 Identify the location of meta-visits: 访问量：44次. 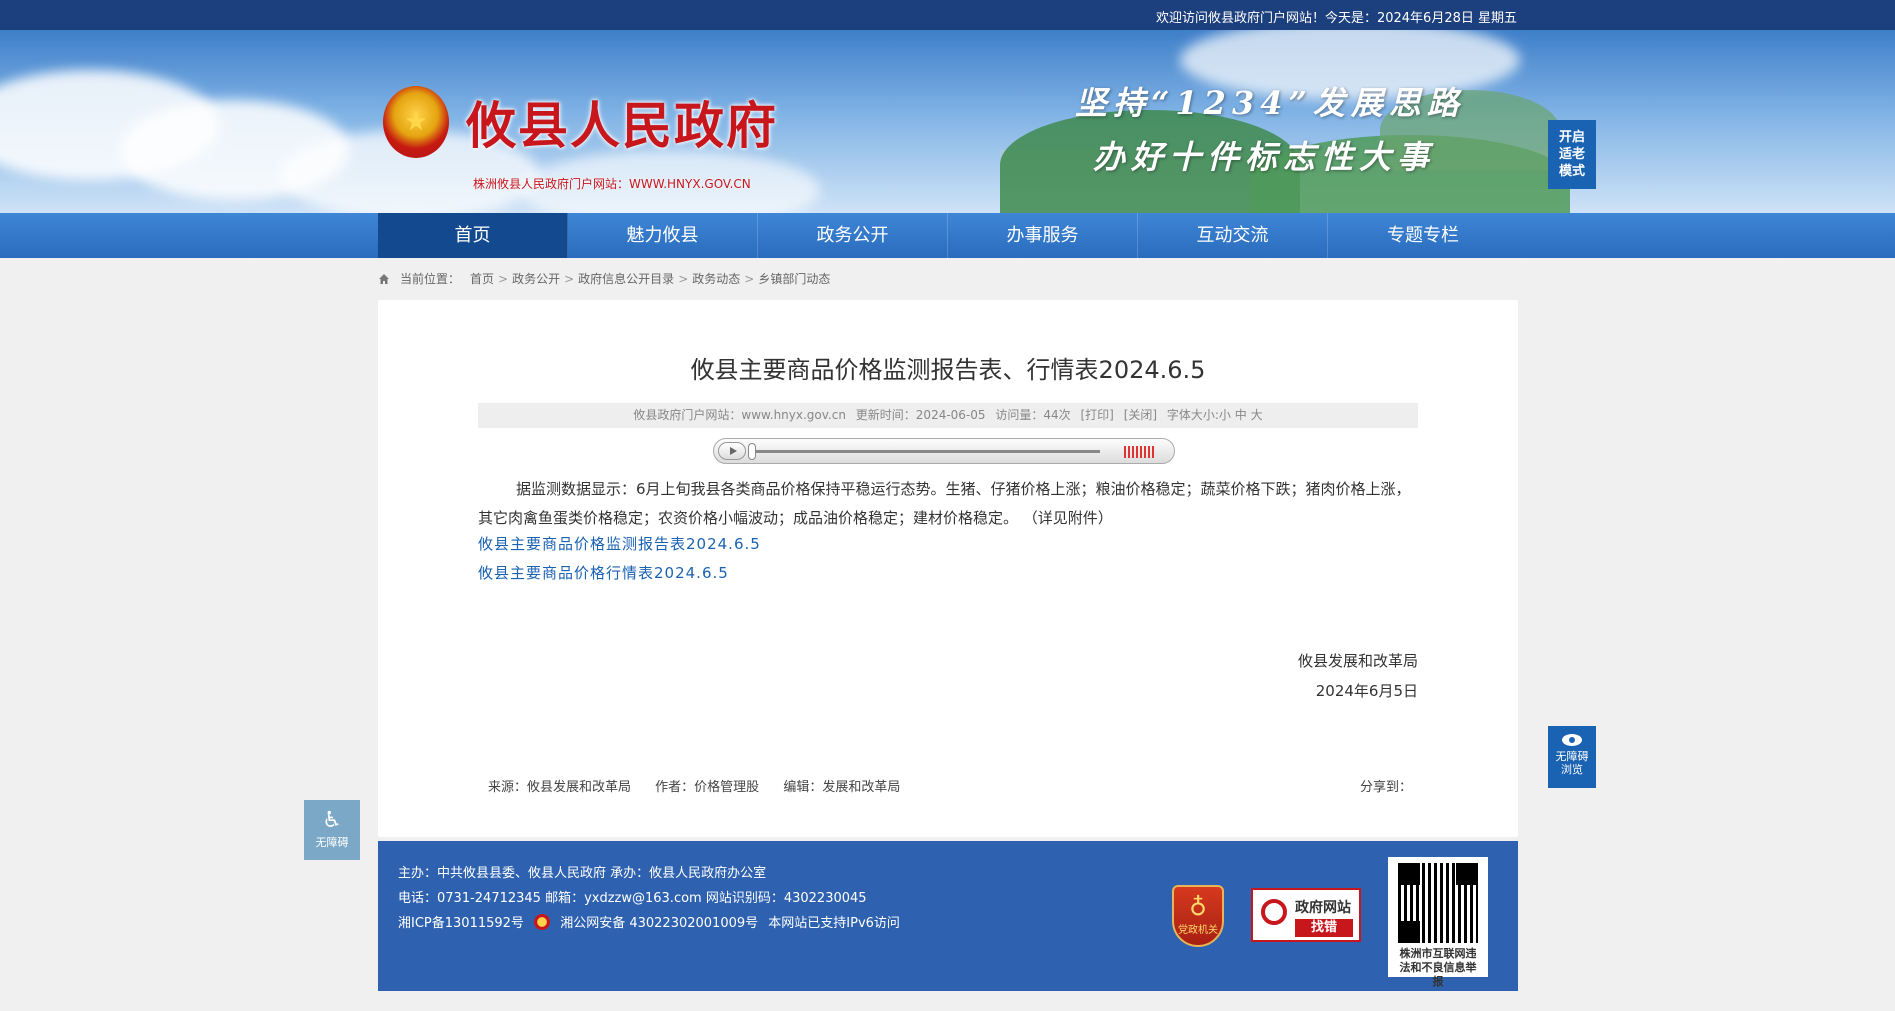
(1033, 415).